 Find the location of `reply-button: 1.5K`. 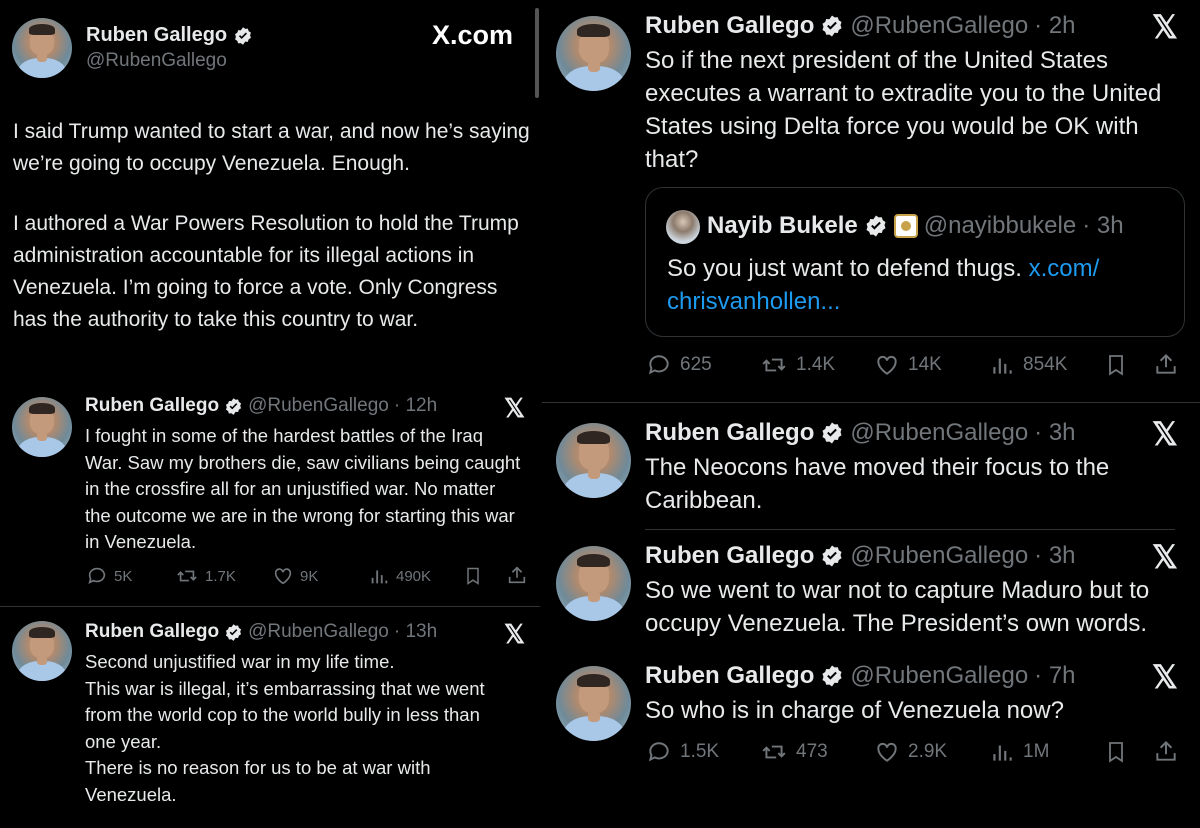

reply-button: 1.5K is located at coordinates (682, 752).